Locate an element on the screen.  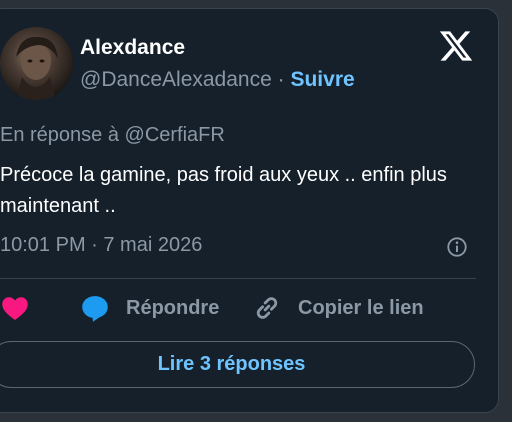
timestamp: 10:01 PM · 7 mai 2026 is located at coordinates (101, 245).